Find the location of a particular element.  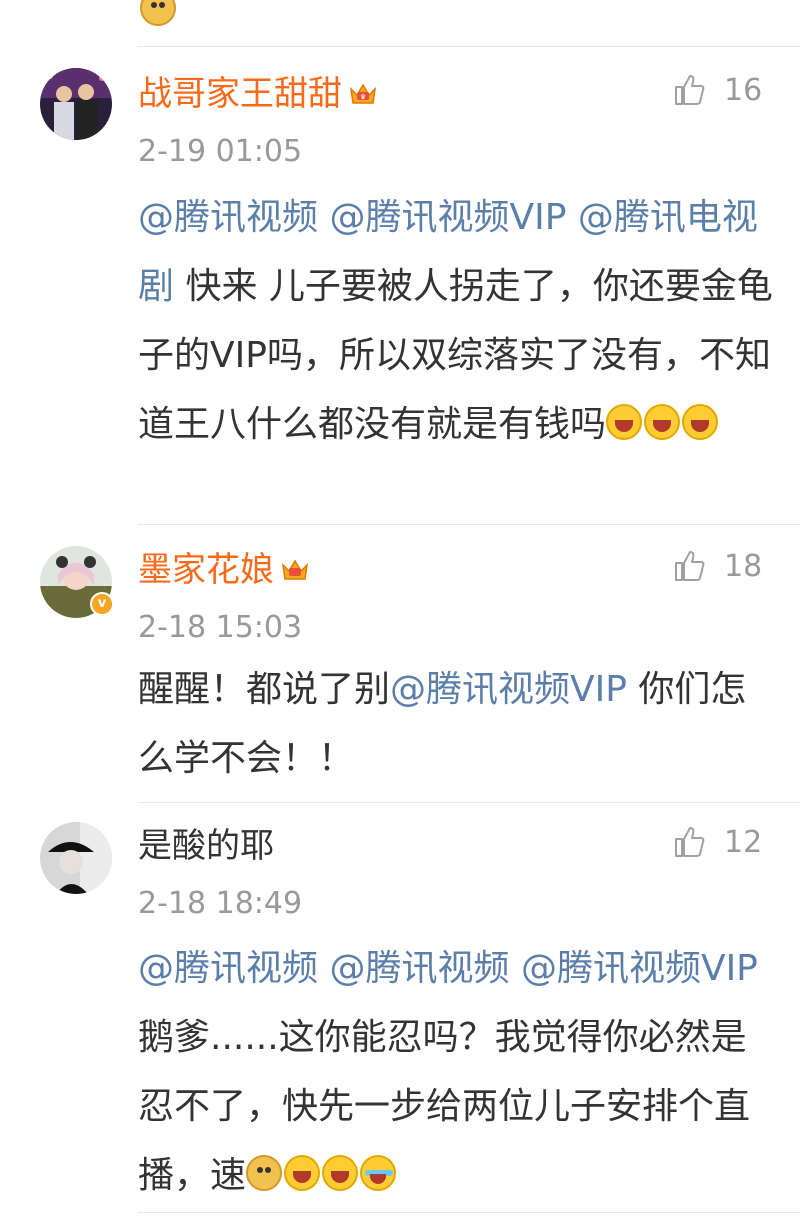

like-count: 16 is located at coordinates (743, 90).